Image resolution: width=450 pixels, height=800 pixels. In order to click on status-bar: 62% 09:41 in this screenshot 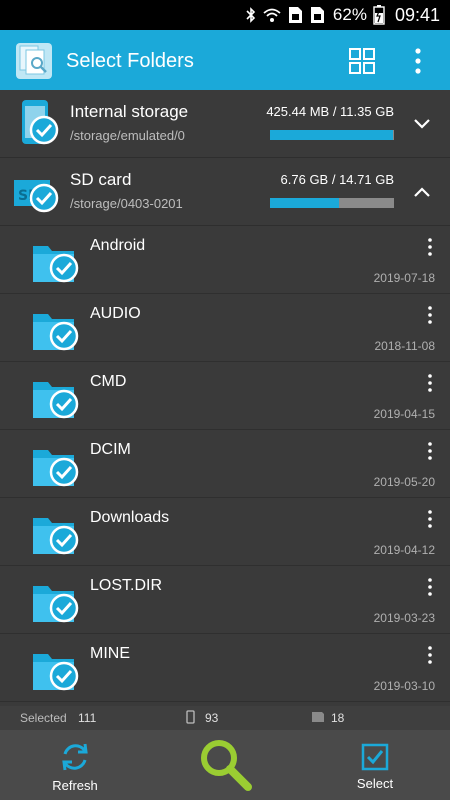, I will do `click(225, 15)`.